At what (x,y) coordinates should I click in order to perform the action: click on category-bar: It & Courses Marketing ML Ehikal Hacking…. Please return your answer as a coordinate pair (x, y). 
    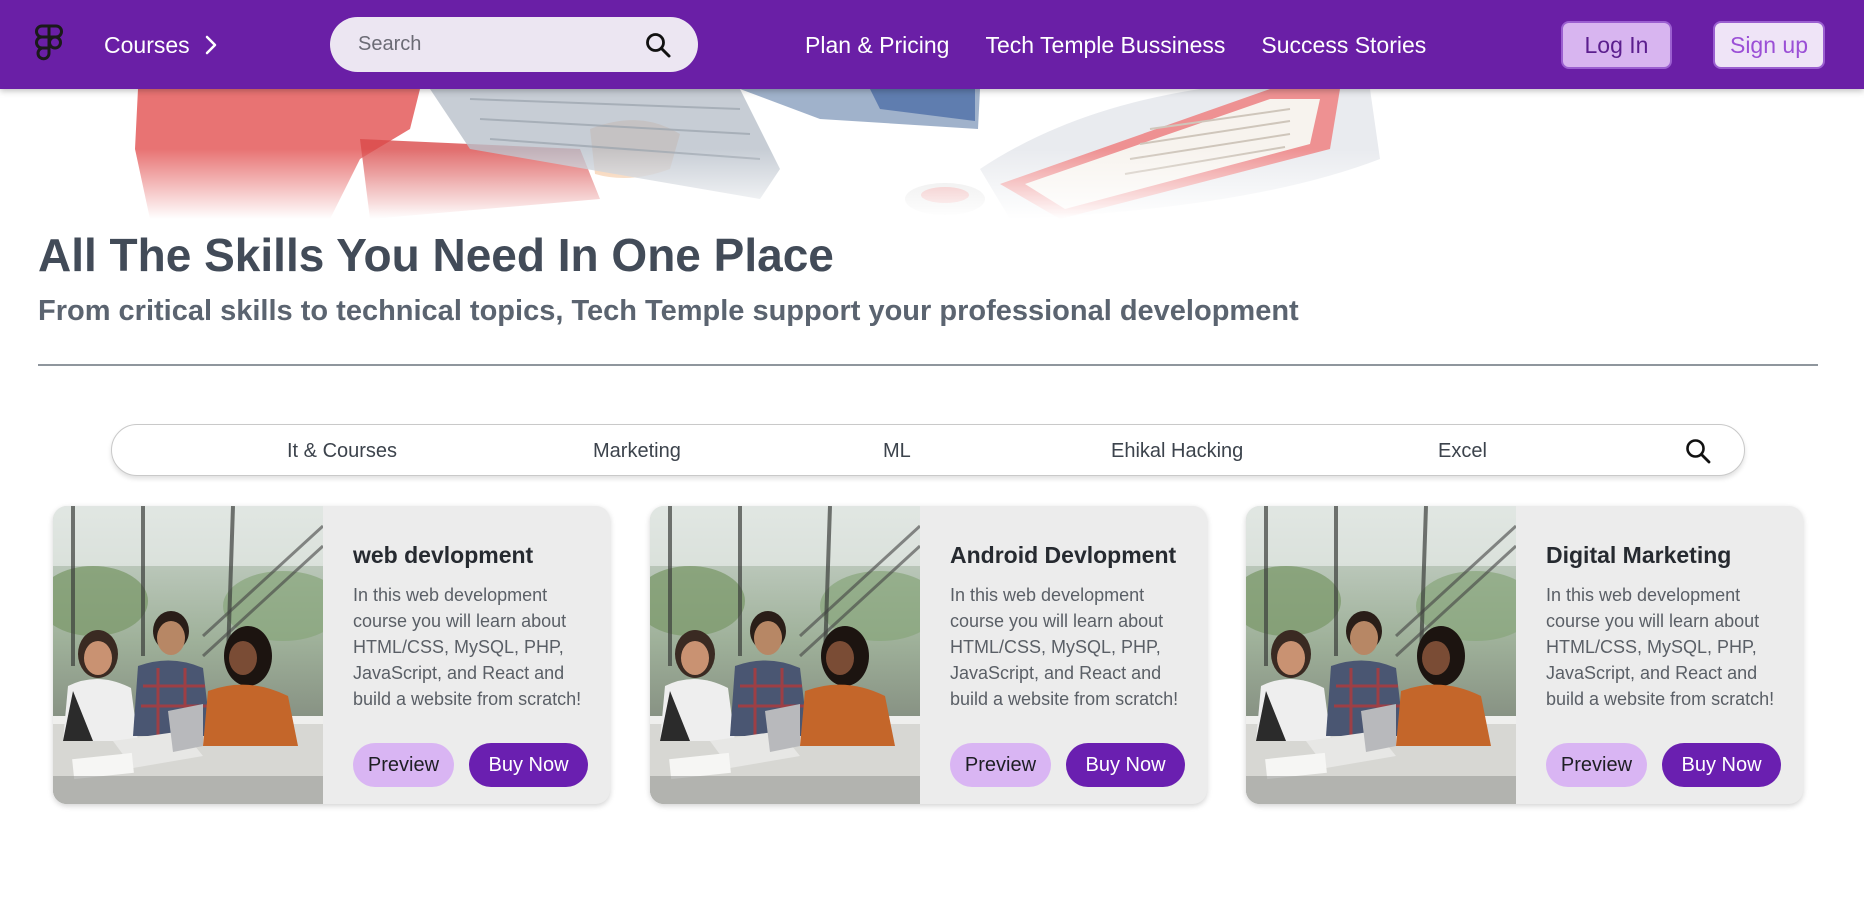
    Looking at the image, I should click on (928, 450).